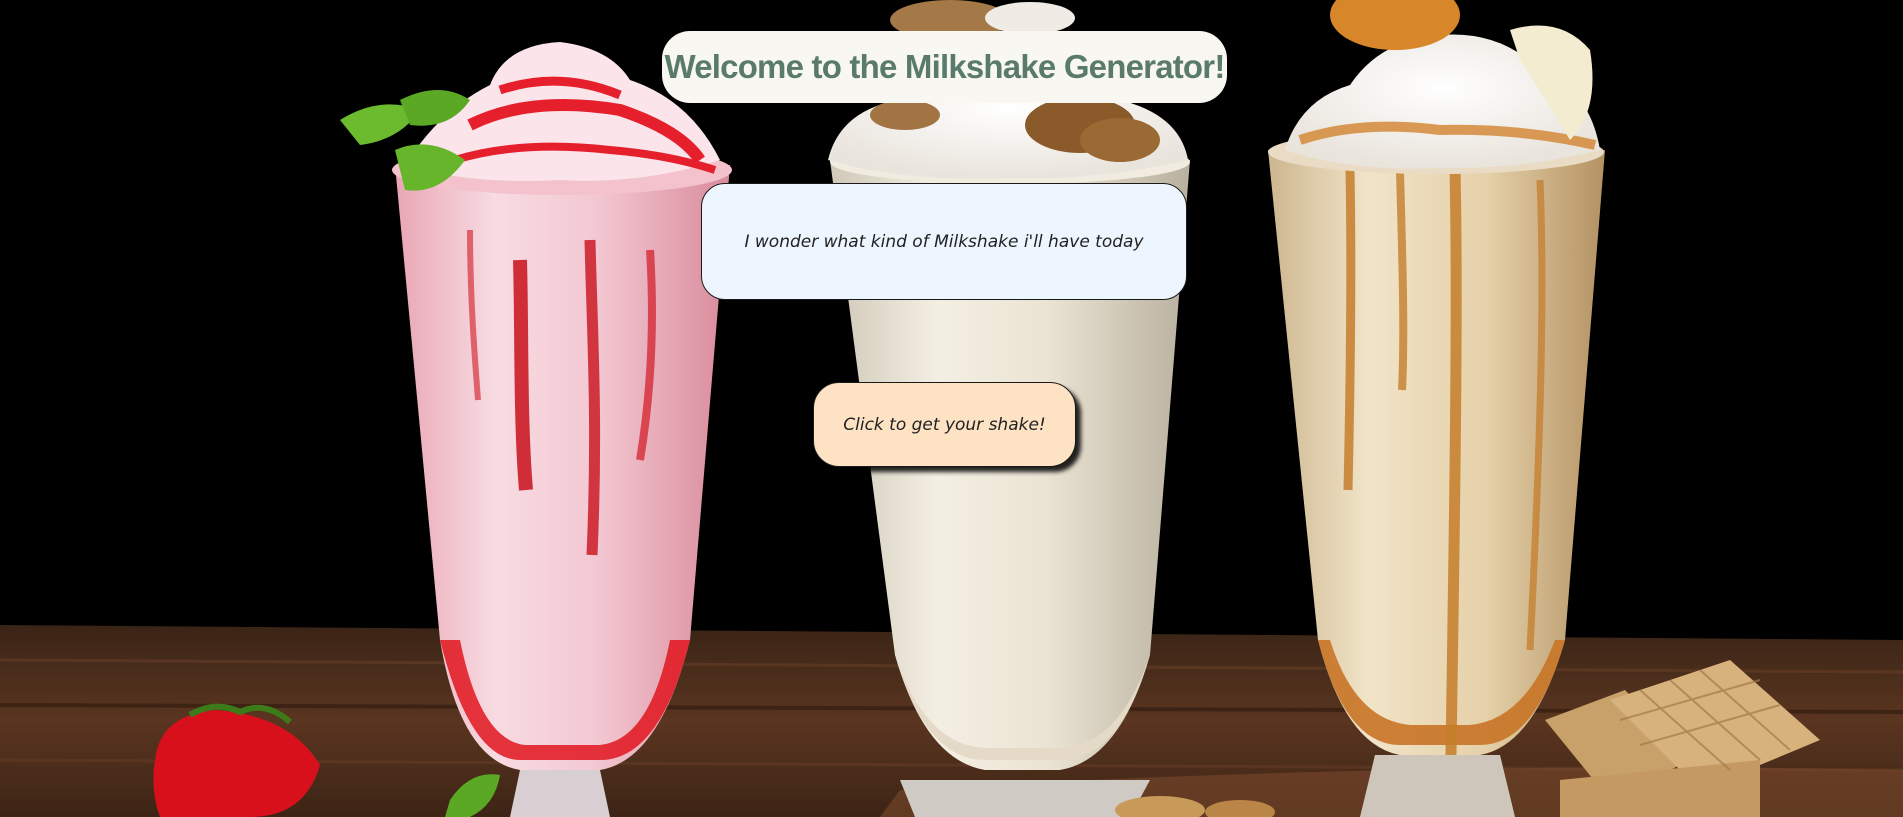  What do you see at coordinates (944, 424) in the screenshot?
I see `get-shake-button: Click to get your shake!` at bounding box center [944, 424].